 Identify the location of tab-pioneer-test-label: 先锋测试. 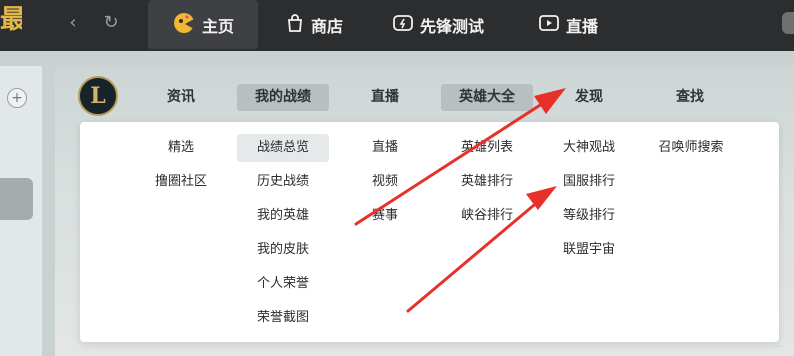
(452, 26).